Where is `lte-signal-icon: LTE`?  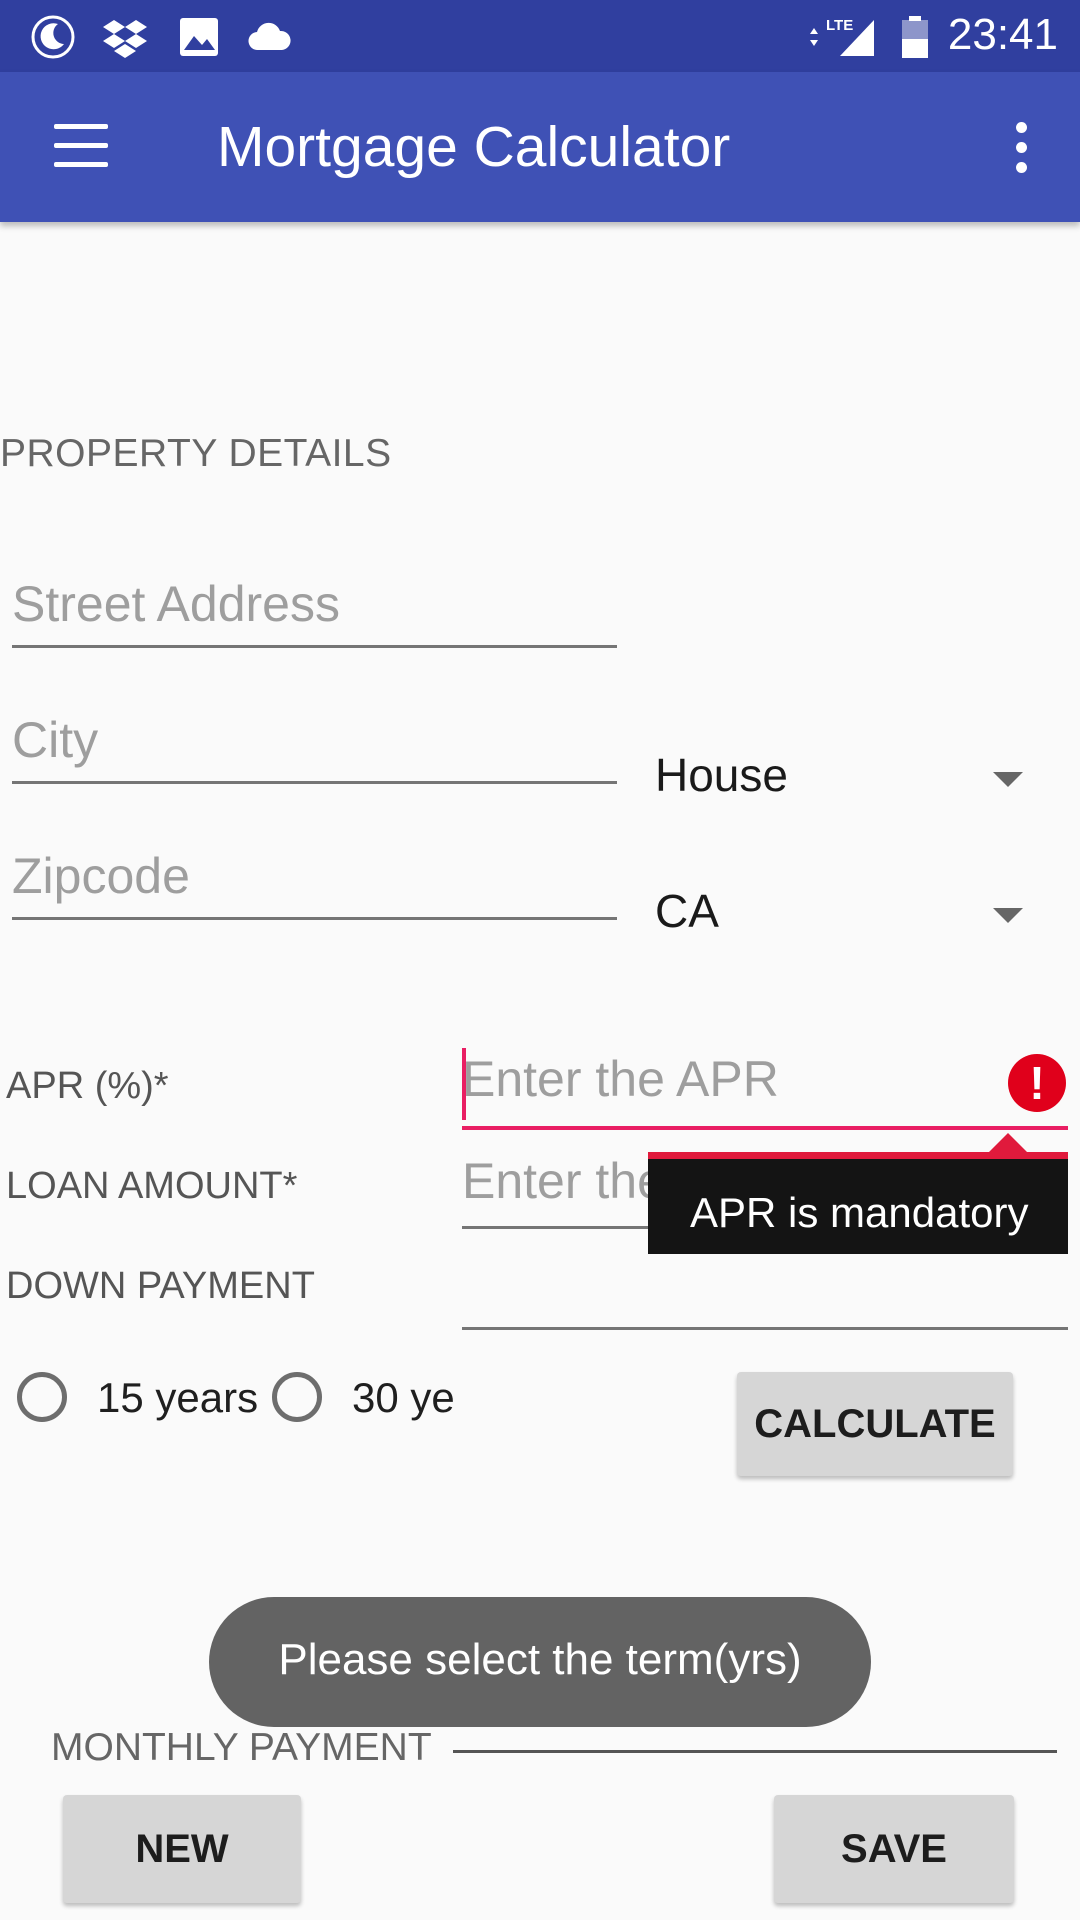 lte-signal-icon: LTE is located at coordinates (842, 36).